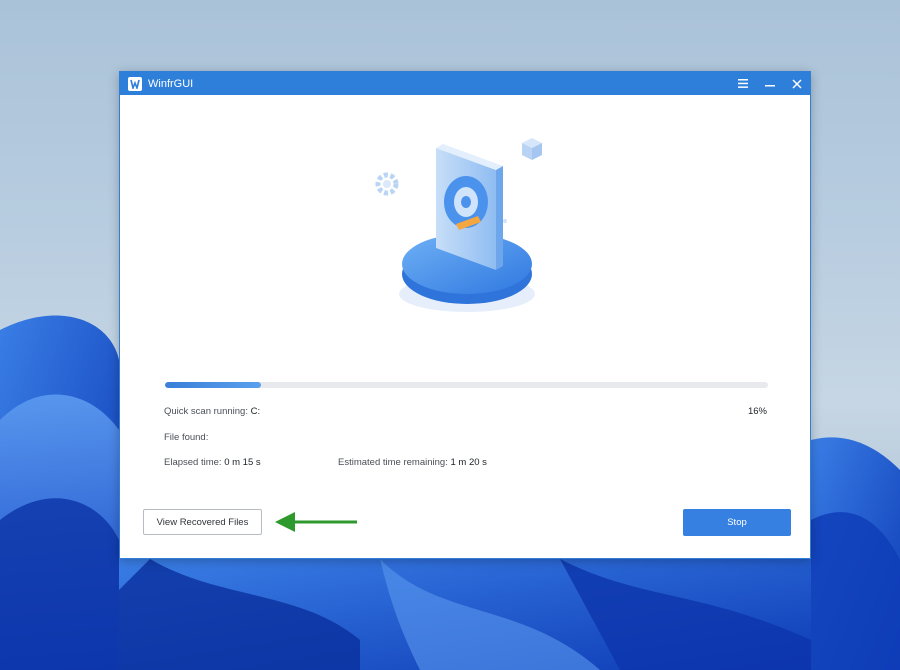  I want to click on view-recovered-files-button: View Recovered Files, so click(202, 522).